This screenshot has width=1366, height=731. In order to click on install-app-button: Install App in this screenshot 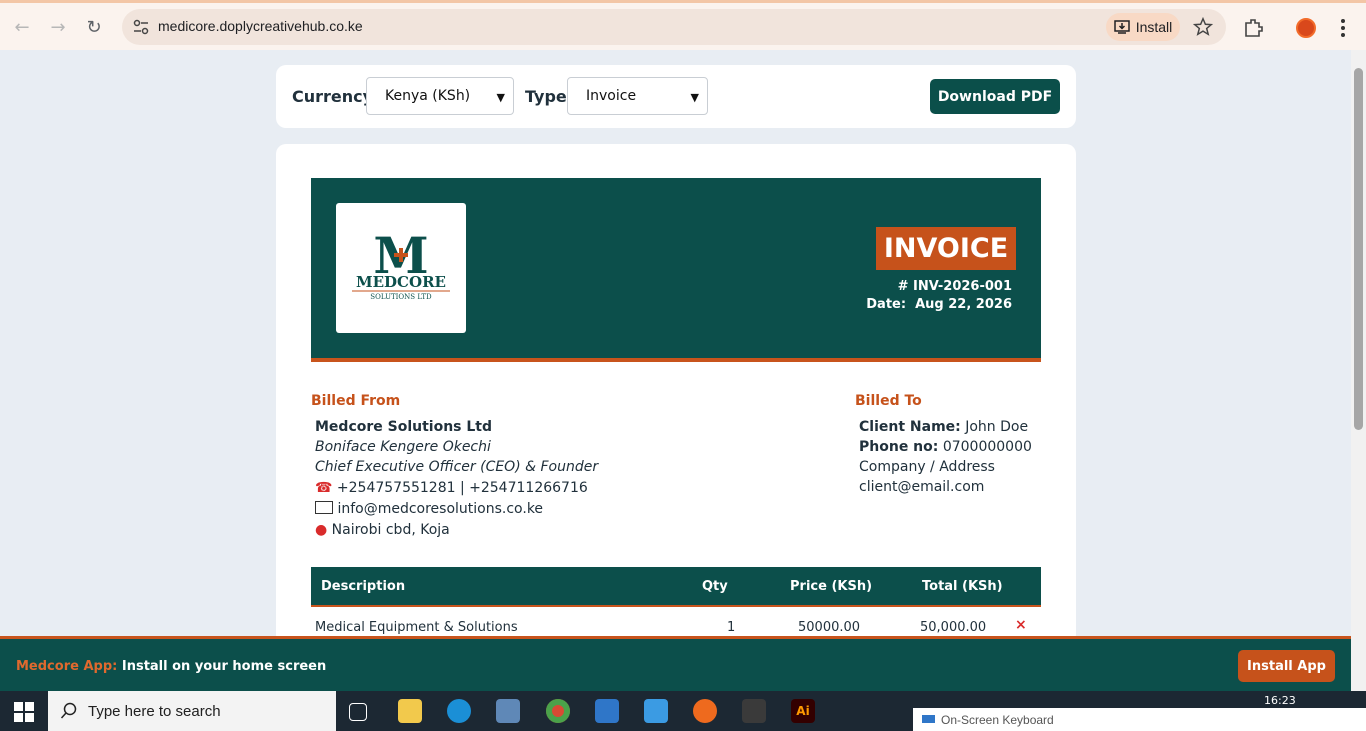, I will do `click(1286, 666)`.